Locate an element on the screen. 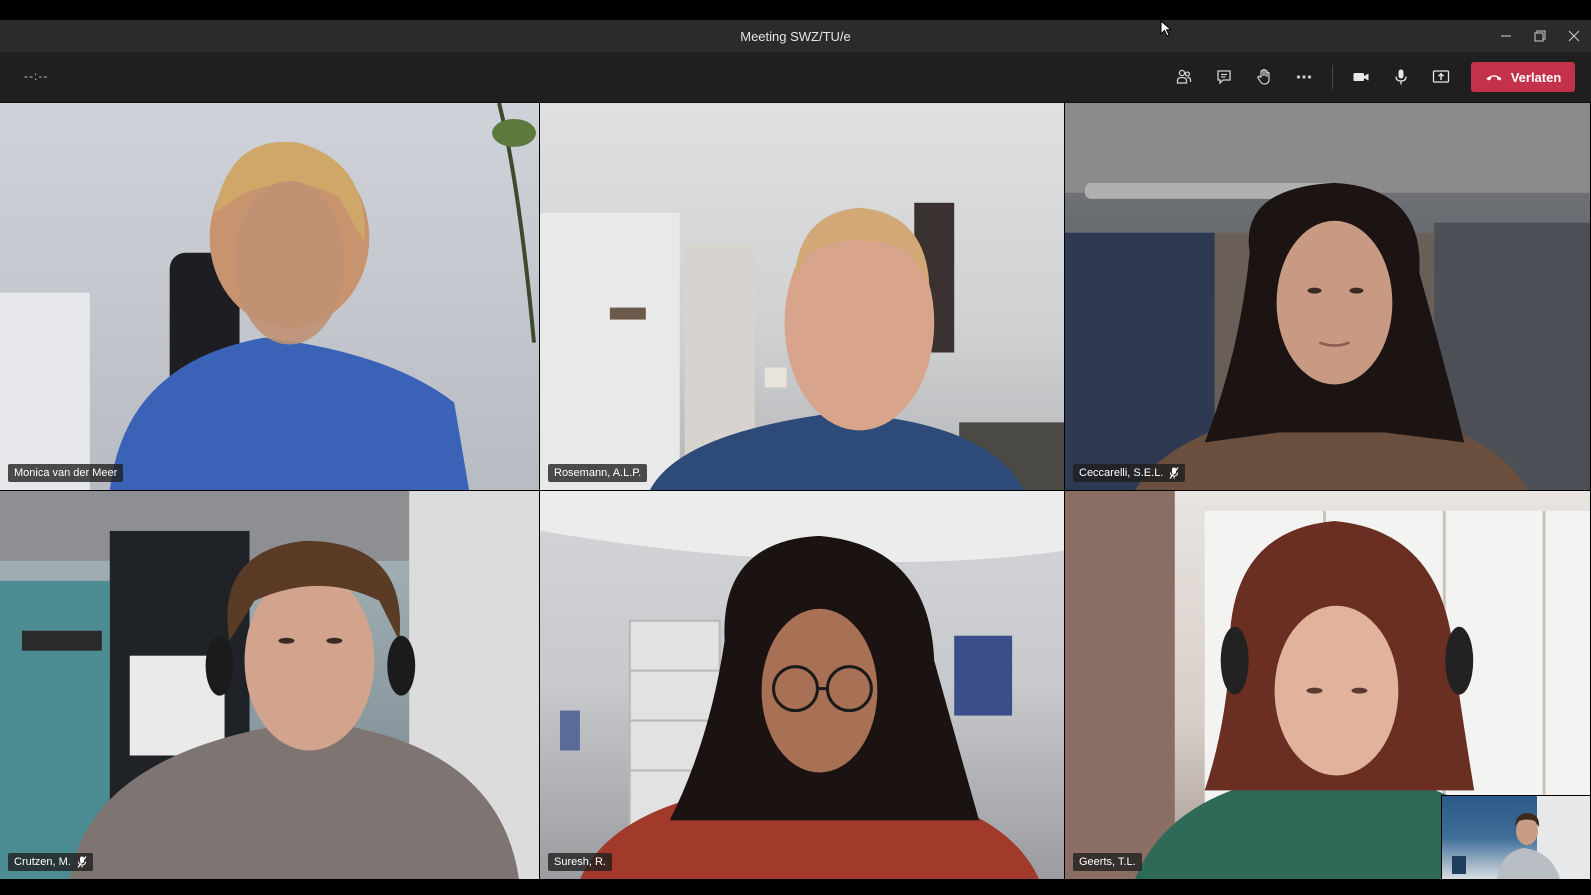 The height and width of the screenshot is (895, 1591). microphone-icon is located at coordinates (1401, 77).